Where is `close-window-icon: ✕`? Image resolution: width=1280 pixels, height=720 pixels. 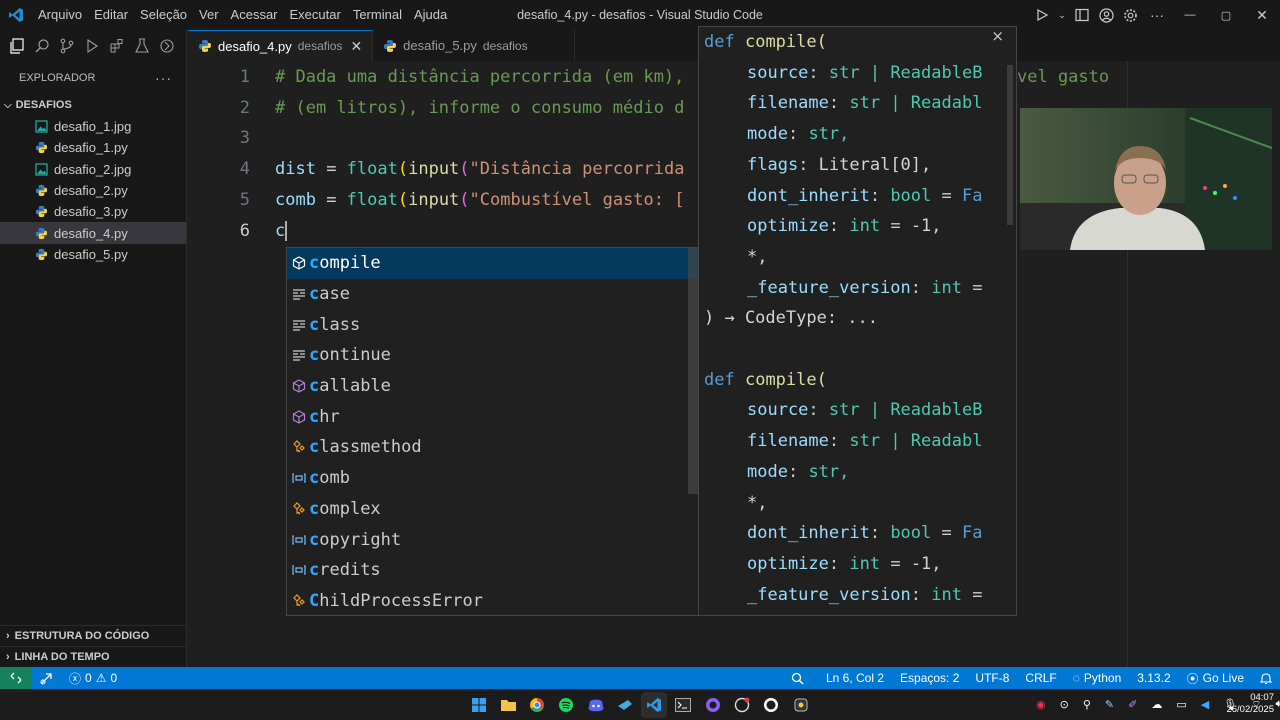 close-window-icon: ✕ is located at coordinates (1262, 15).